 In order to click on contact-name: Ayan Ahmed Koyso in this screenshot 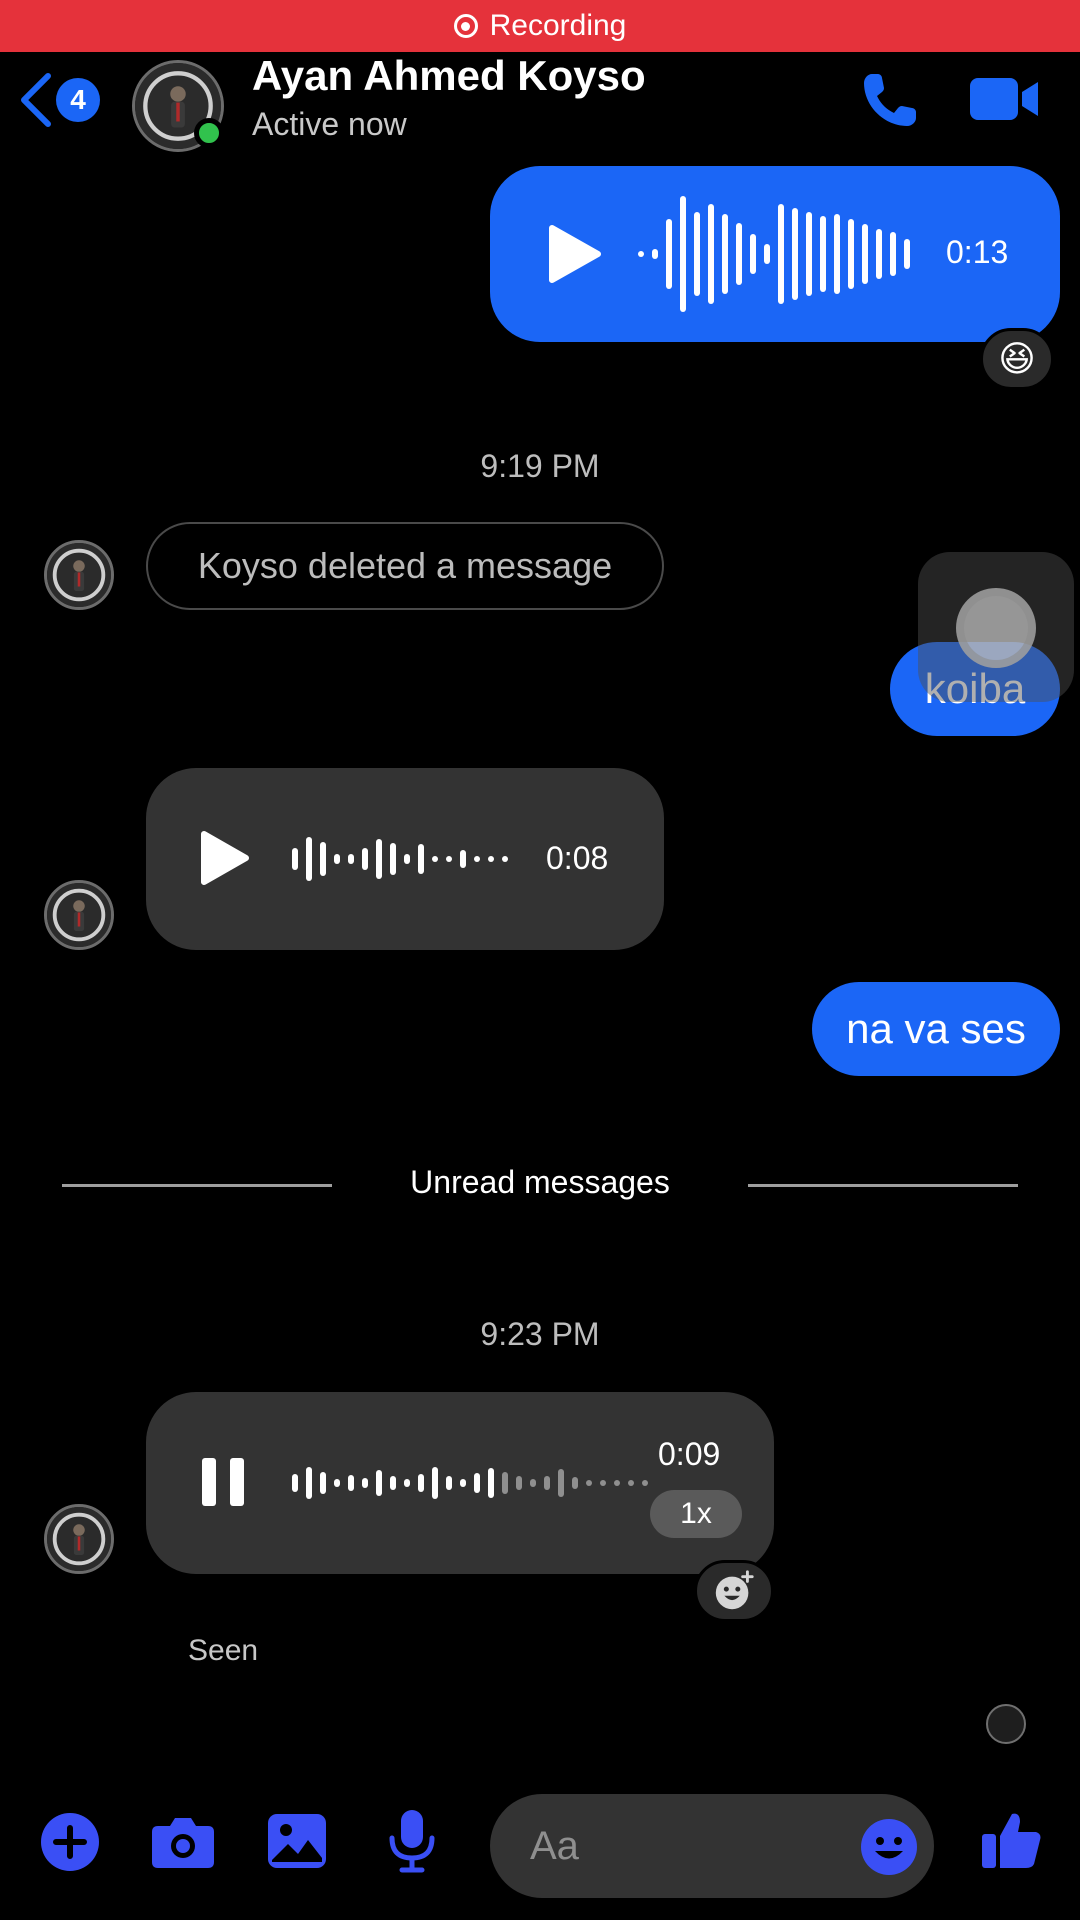, I will do `click(449, 76)`.